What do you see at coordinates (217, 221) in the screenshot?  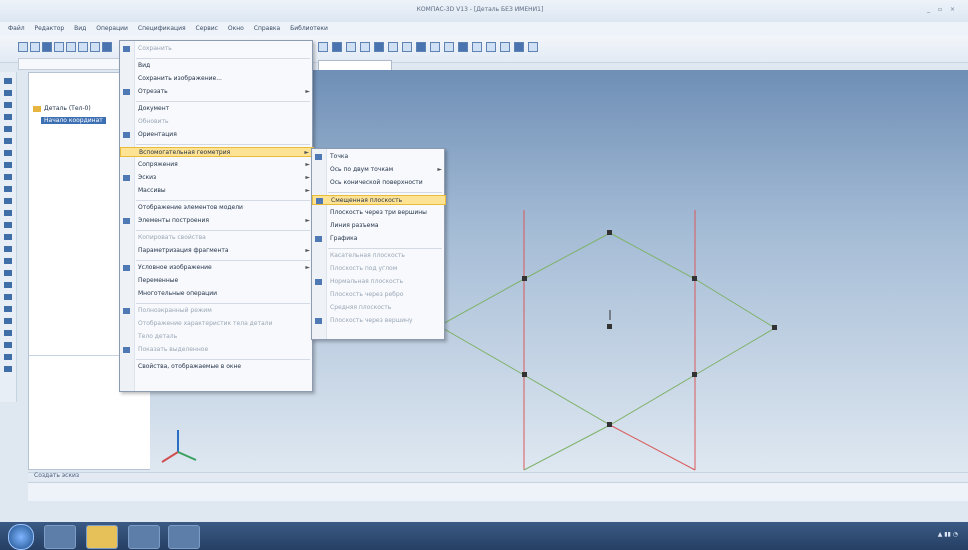 I see `context-menu-item: Элементы построения ►` at bounding box center [217, 221].